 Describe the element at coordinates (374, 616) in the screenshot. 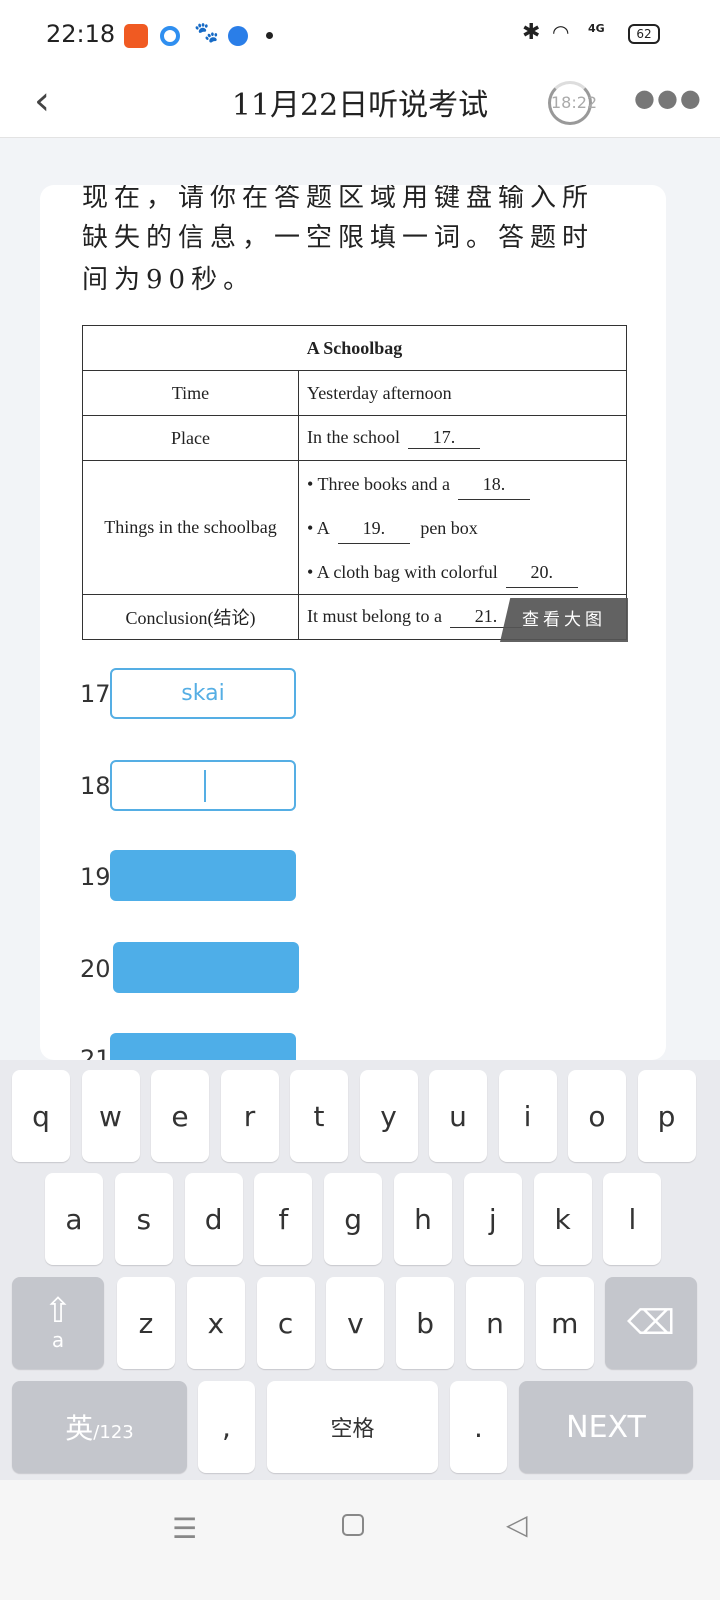

I see `cell-text: It must belong to a` at that location.